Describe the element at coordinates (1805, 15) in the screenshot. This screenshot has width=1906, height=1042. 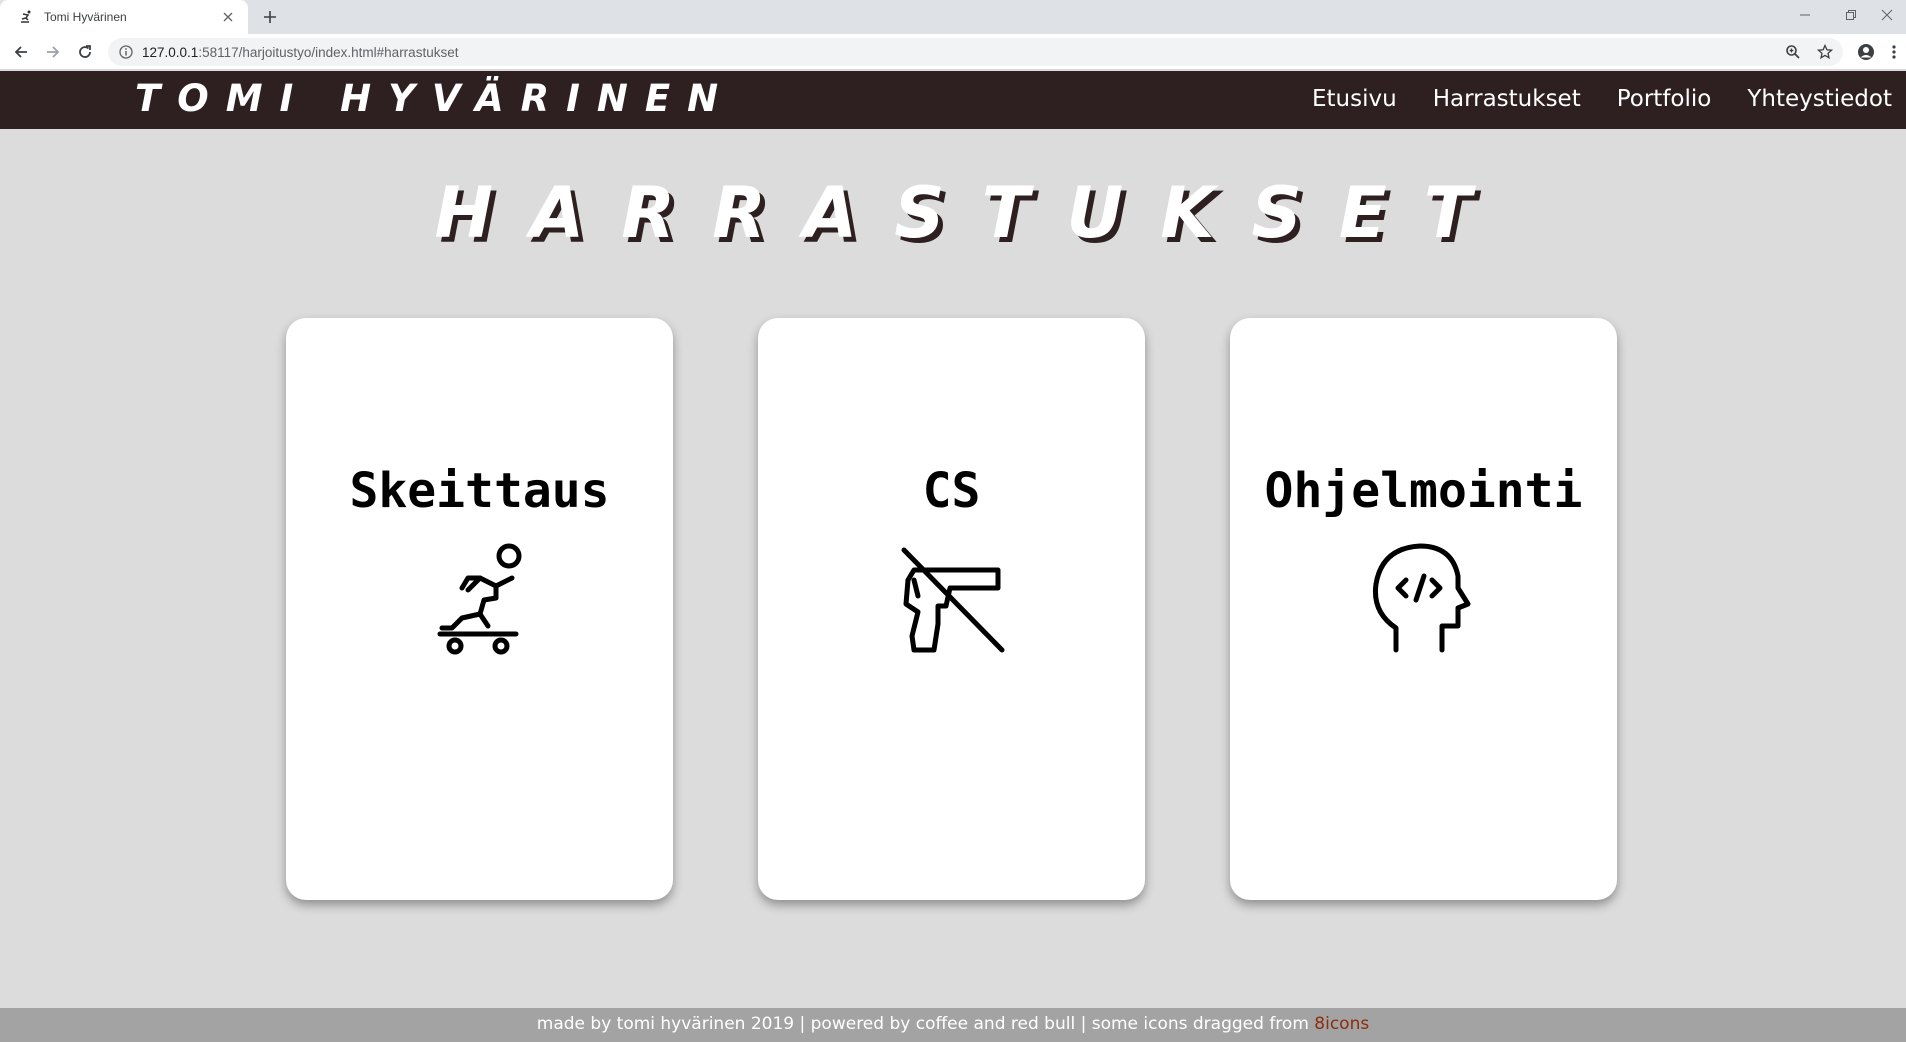
I see `minimize-icon` at that location.